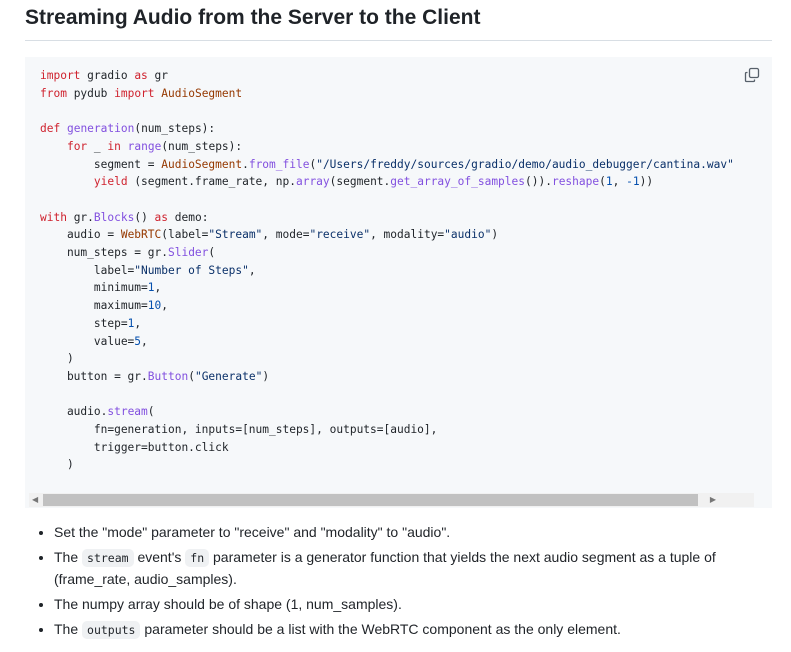 This screenshot has height=652, width=791. I want to click on code-line: minimum=1,, so click(402, 288).